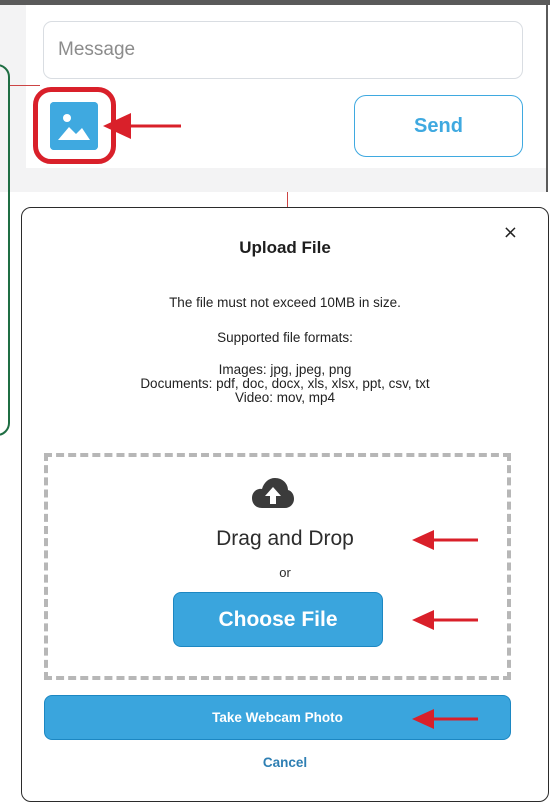 The width and height of the screenshot is (550, 802). Describe the element at coordinates (285, 247) in the screenshot. I see `modal-title: Upload File` at that location.